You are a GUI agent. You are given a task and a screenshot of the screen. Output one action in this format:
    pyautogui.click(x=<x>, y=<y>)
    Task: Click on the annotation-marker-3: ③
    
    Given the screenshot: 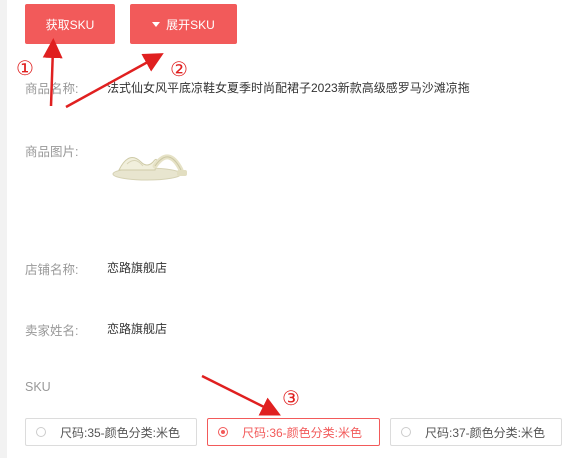 What is the action you would take?
    pyautogui.click(x=291, y=398)
    